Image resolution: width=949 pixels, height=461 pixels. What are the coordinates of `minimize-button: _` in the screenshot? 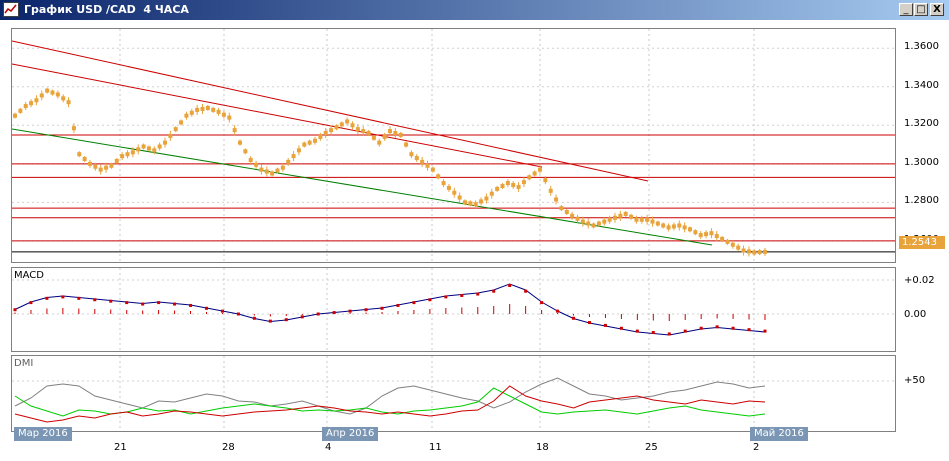 It's located at (906, 9).